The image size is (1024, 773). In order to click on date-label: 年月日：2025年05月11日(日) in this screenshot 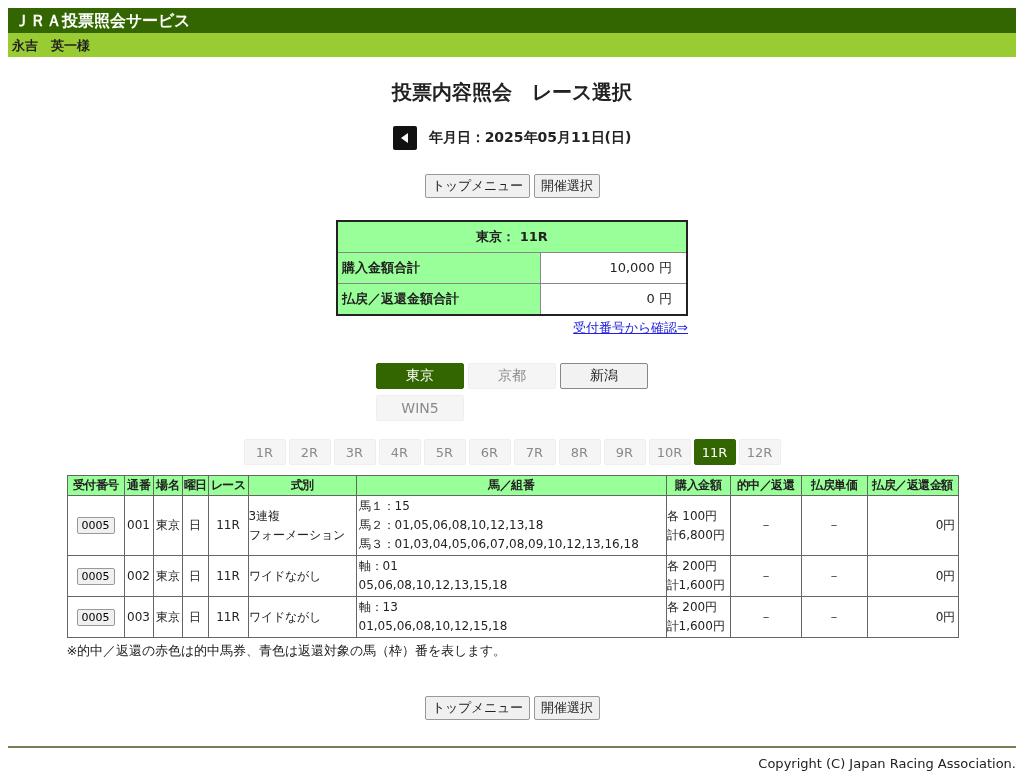, I will do `click(530, 138)`.